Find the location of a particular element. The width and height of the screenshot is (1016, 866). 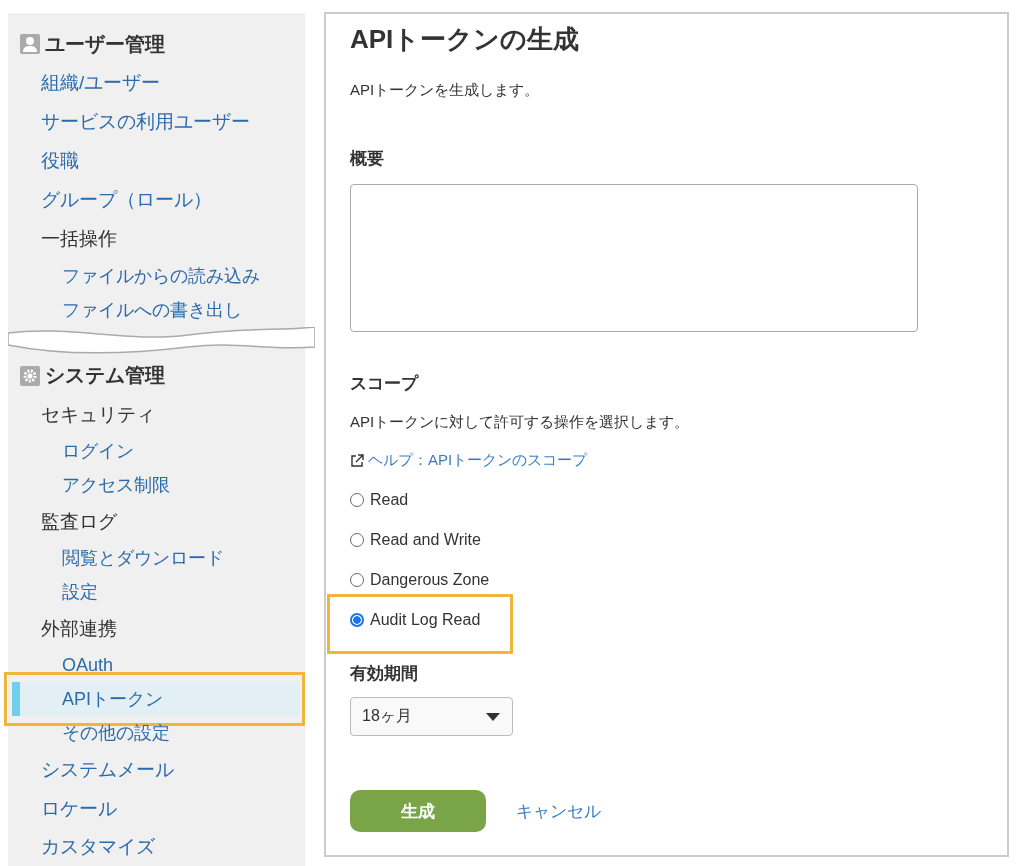

user-icon is located at coordinates (30, 44).